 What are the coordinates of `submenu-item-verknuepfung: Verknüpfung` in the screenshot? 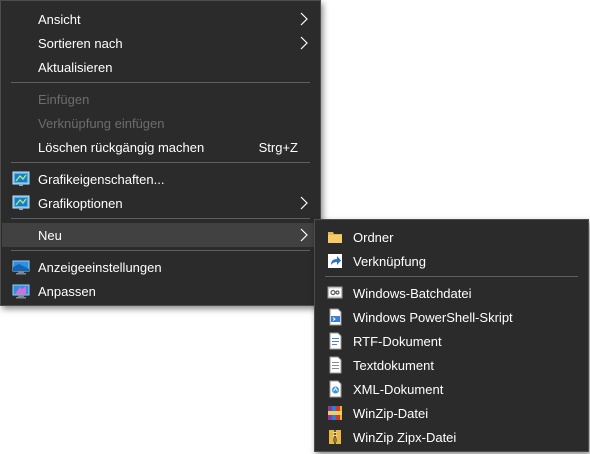 It's located at (451, 261).